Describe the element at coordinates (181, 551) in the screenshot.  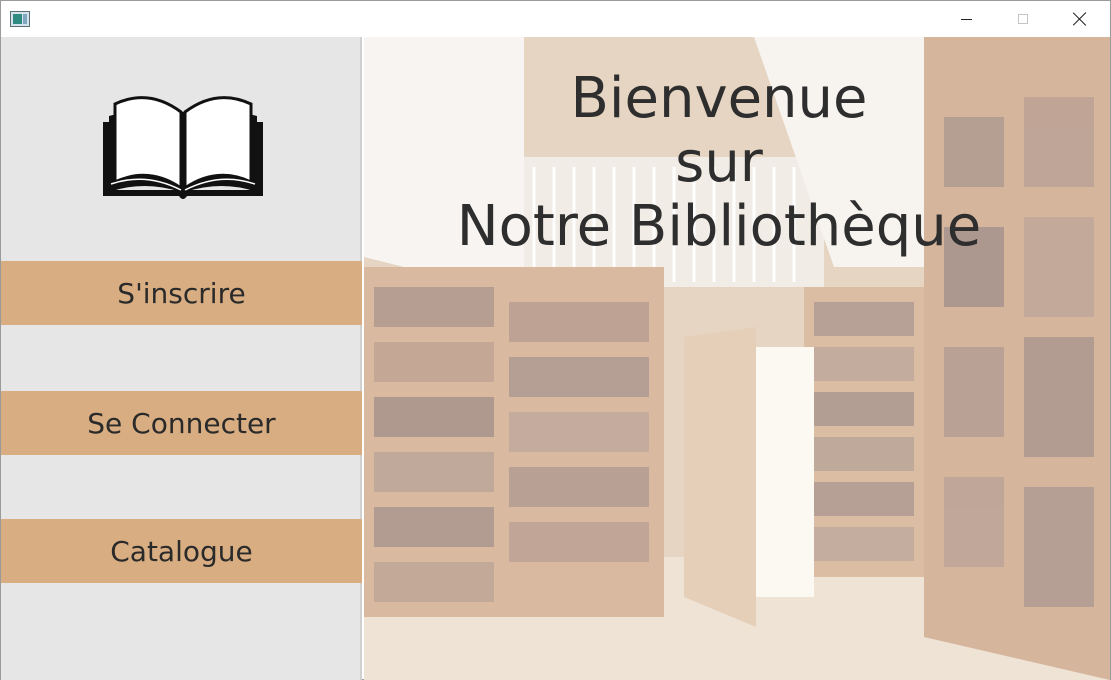
I see `catalogue-button: Catalogue` at that location.